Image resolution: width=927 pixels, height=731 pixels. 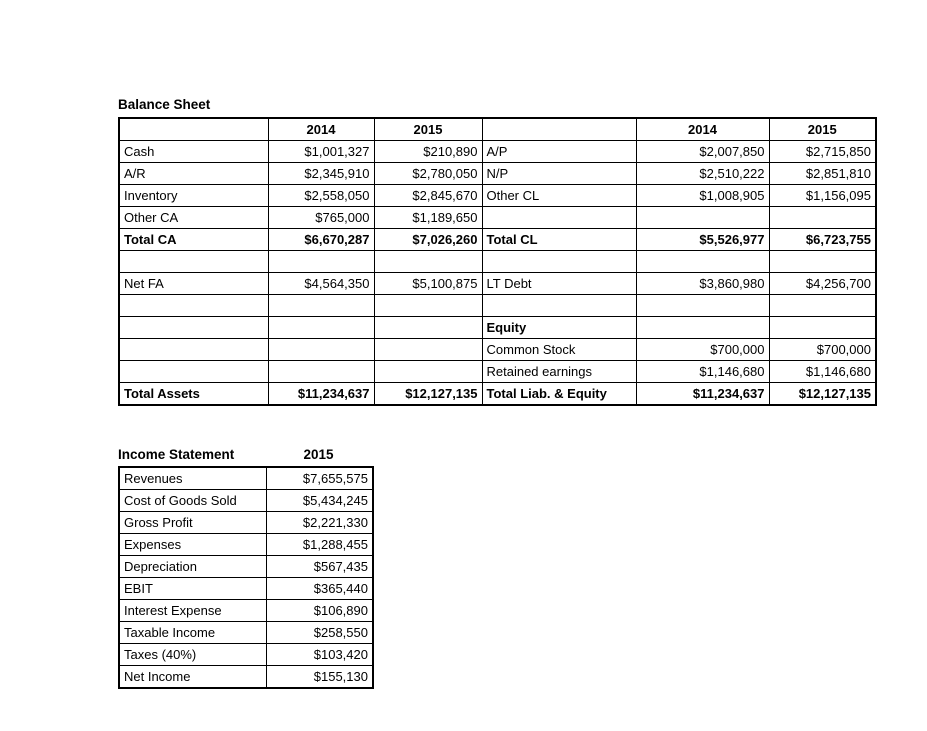 I want to click on liability-label: Total Liab. & Equity, so click(x=559, y=394).